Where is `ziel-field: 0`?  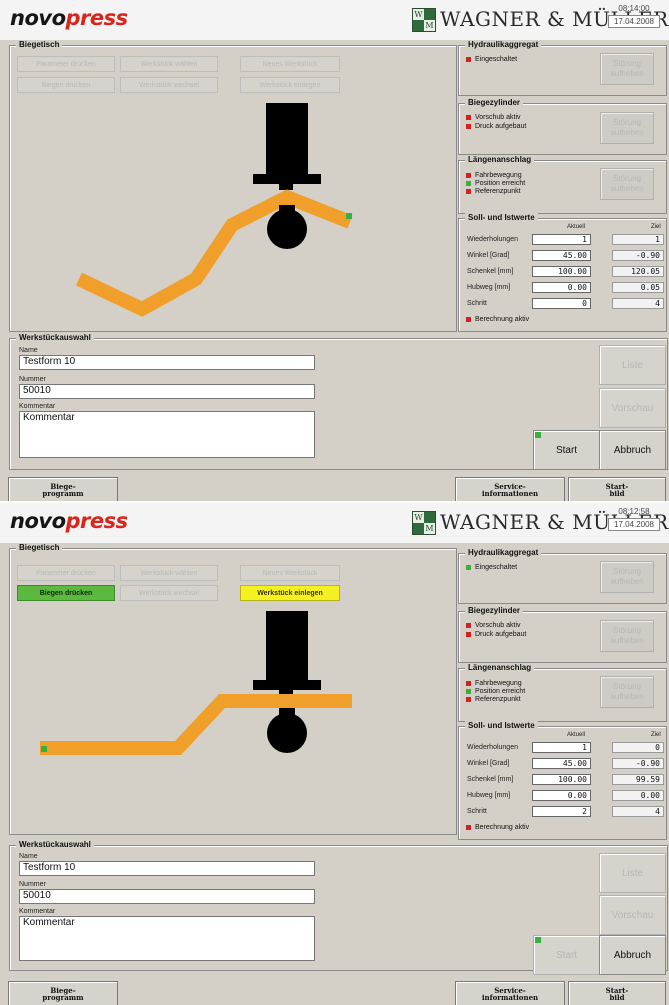
ziel-field: 0 is located at coordinates (638, 747).